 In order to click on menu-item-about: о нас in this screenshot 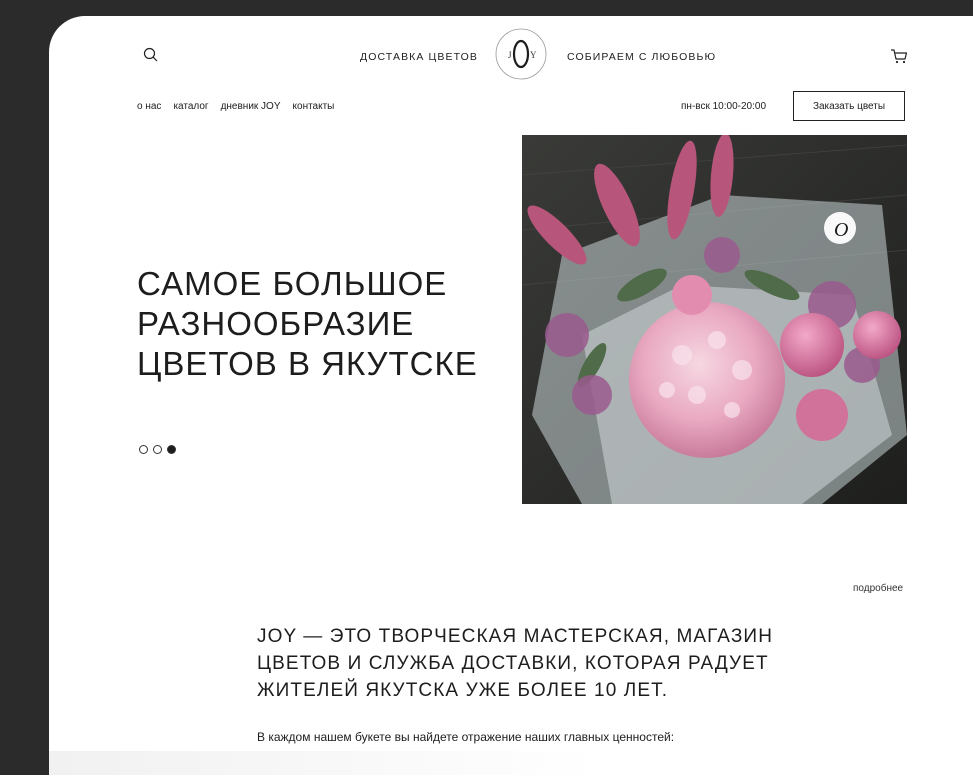, I will do `click(149, 106)`.